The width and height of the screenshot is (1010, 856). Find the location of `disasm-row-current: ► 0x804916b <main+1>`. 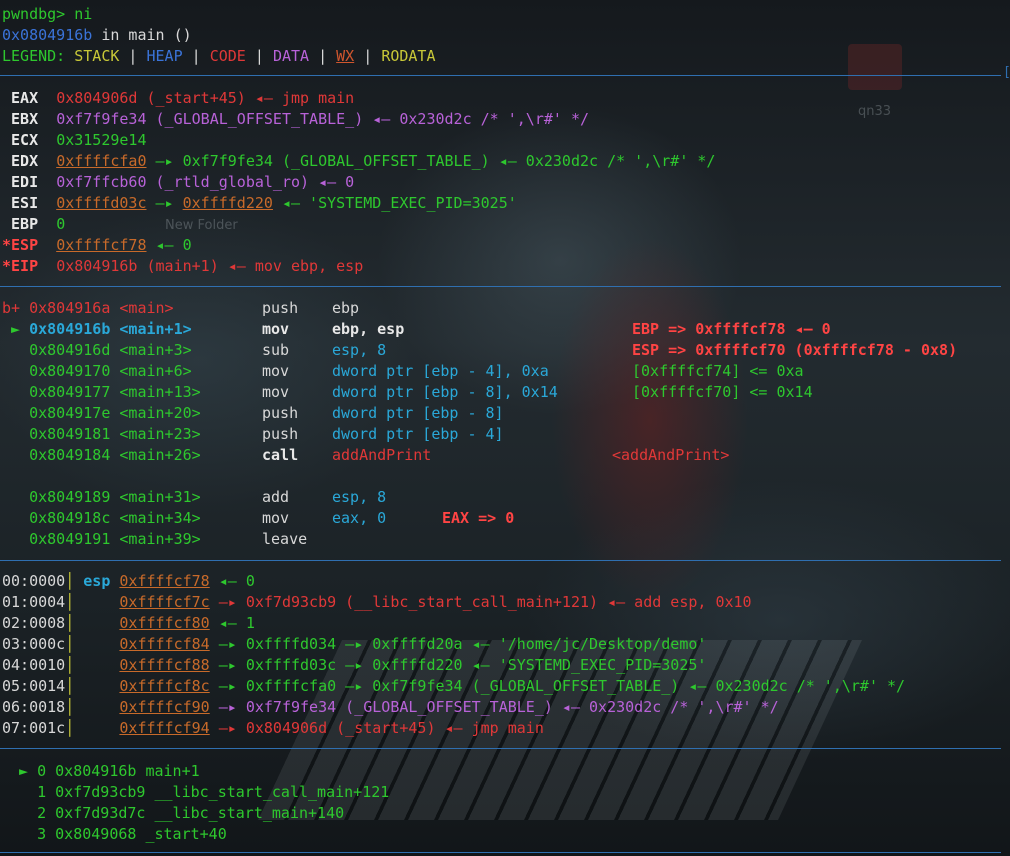

disasm-row-current: ► 0x804916b <main+1> is located at coordinates (106, 329).